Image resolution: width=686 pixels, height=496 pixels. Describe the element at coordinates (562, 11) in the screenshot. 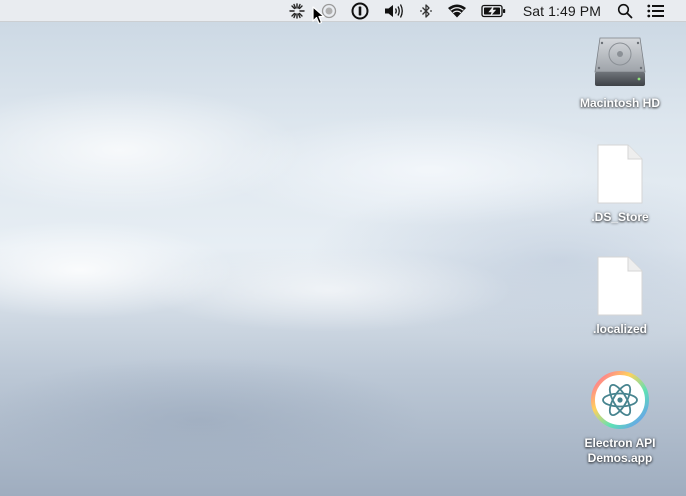

I see `menubar-clock: Sat 1:49 PM` at that location.